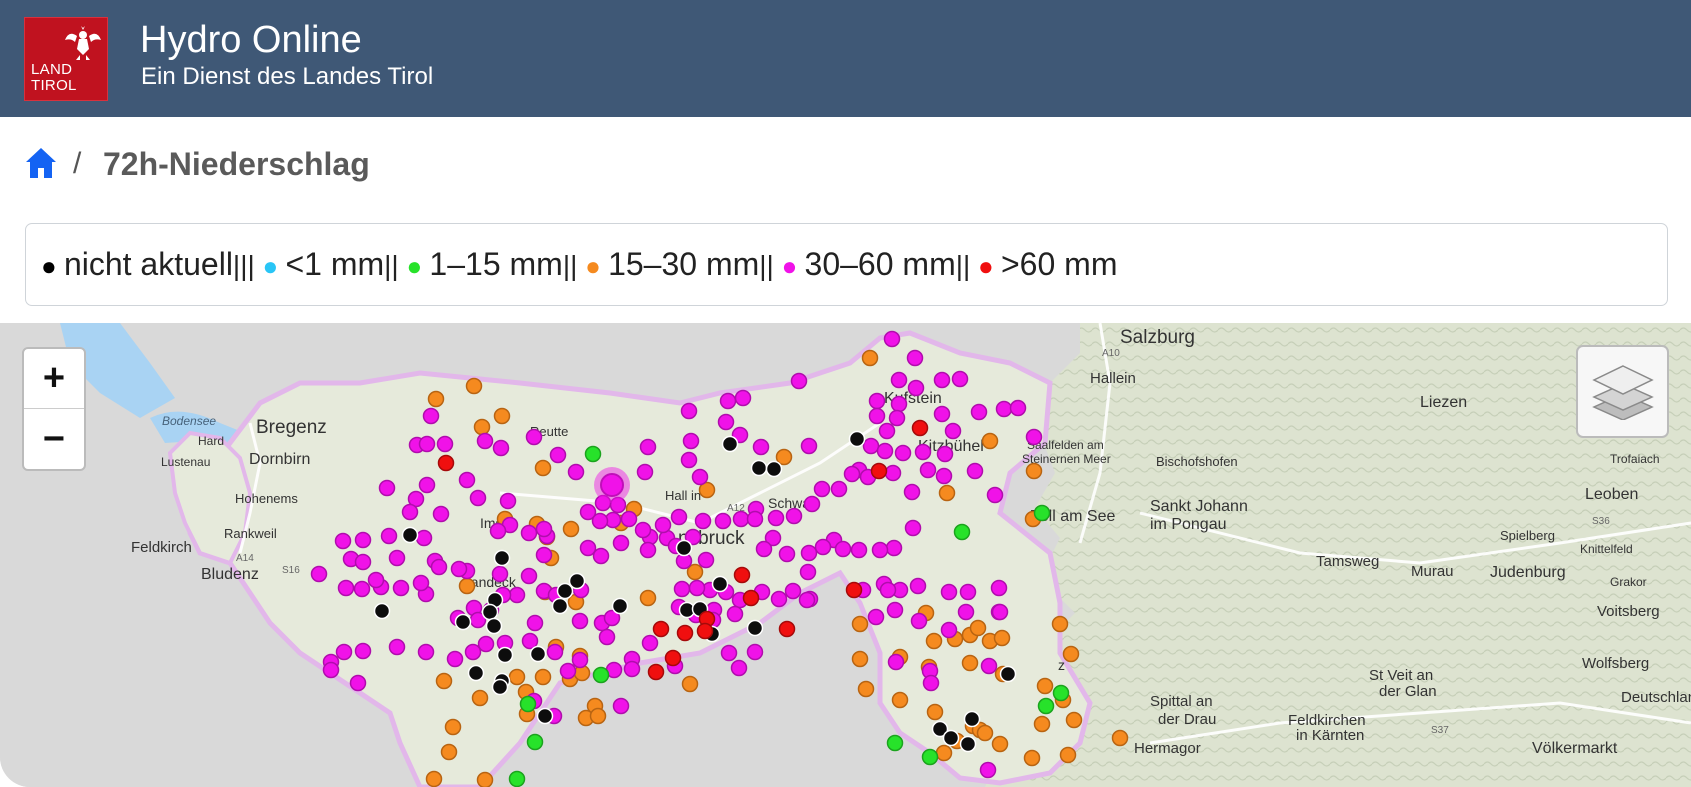  What do you see at coordinates (66, 59) in the screenshot?
I see `land-tirol-logo: LAND TIROL` at bounding box center [66, 59].